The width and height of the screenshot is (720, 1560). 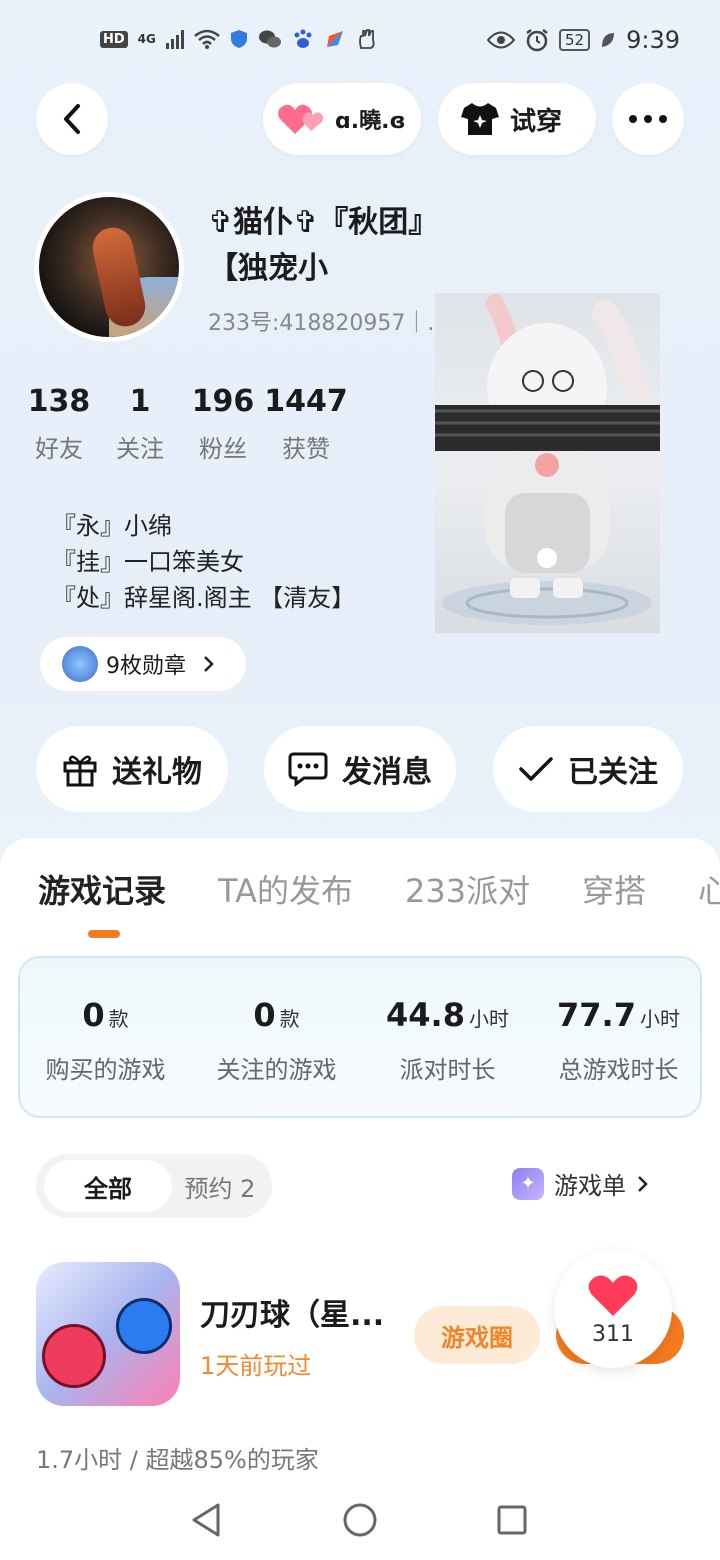 I want to click on cp-pill: ɑ.曉.ɞ, so click(x=342, y=119).